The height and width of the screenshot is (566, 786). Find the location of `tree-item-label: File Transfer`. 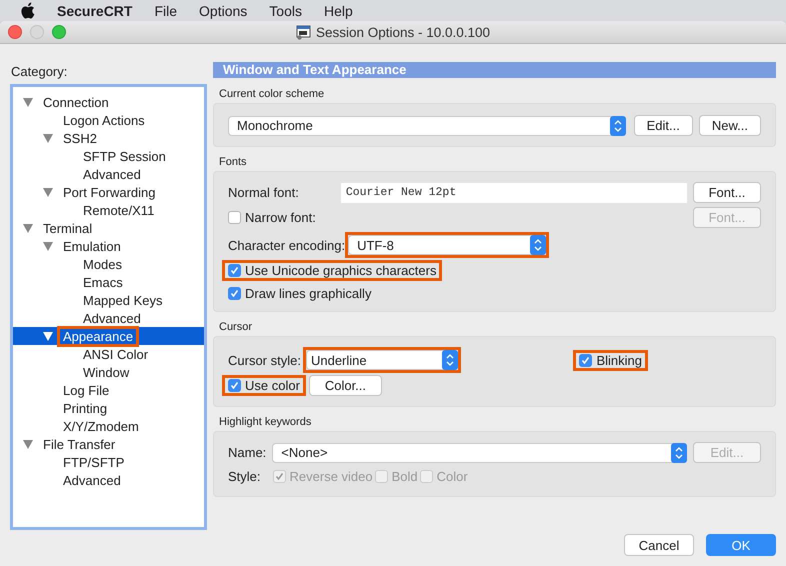

tree-item-label: File Transfer is located at coordinates (79, 444).